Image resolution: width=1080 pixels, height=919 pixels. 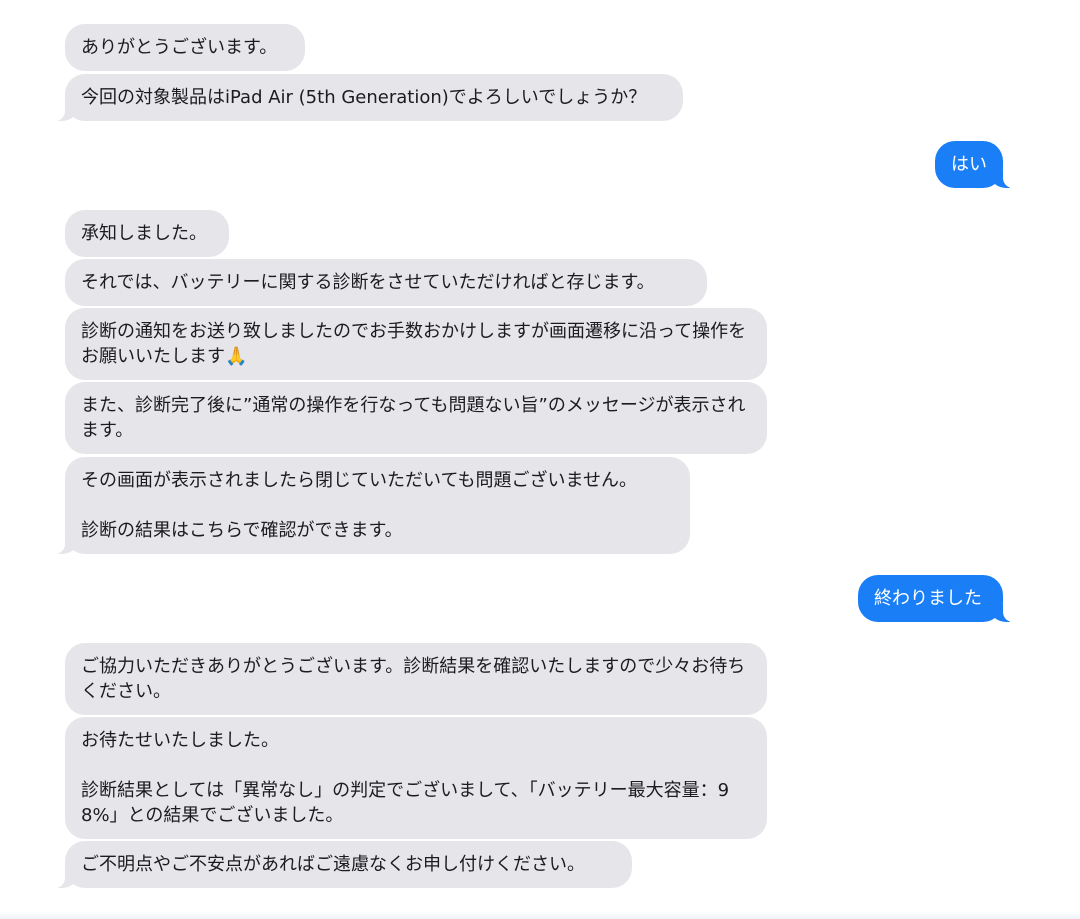 I want to click on incoming-message: ありがとうございます。, so click(x=185, y=47).